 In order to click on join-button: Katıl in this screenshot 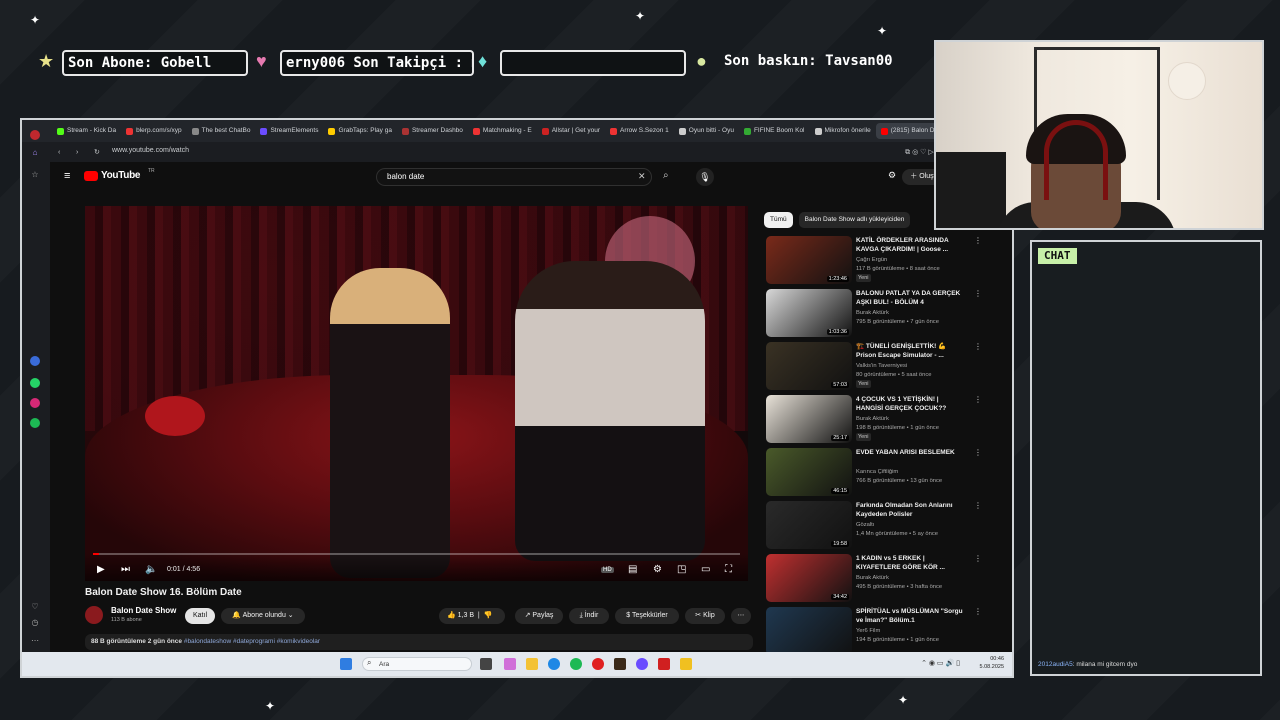, I will do `click(200, 616)`.